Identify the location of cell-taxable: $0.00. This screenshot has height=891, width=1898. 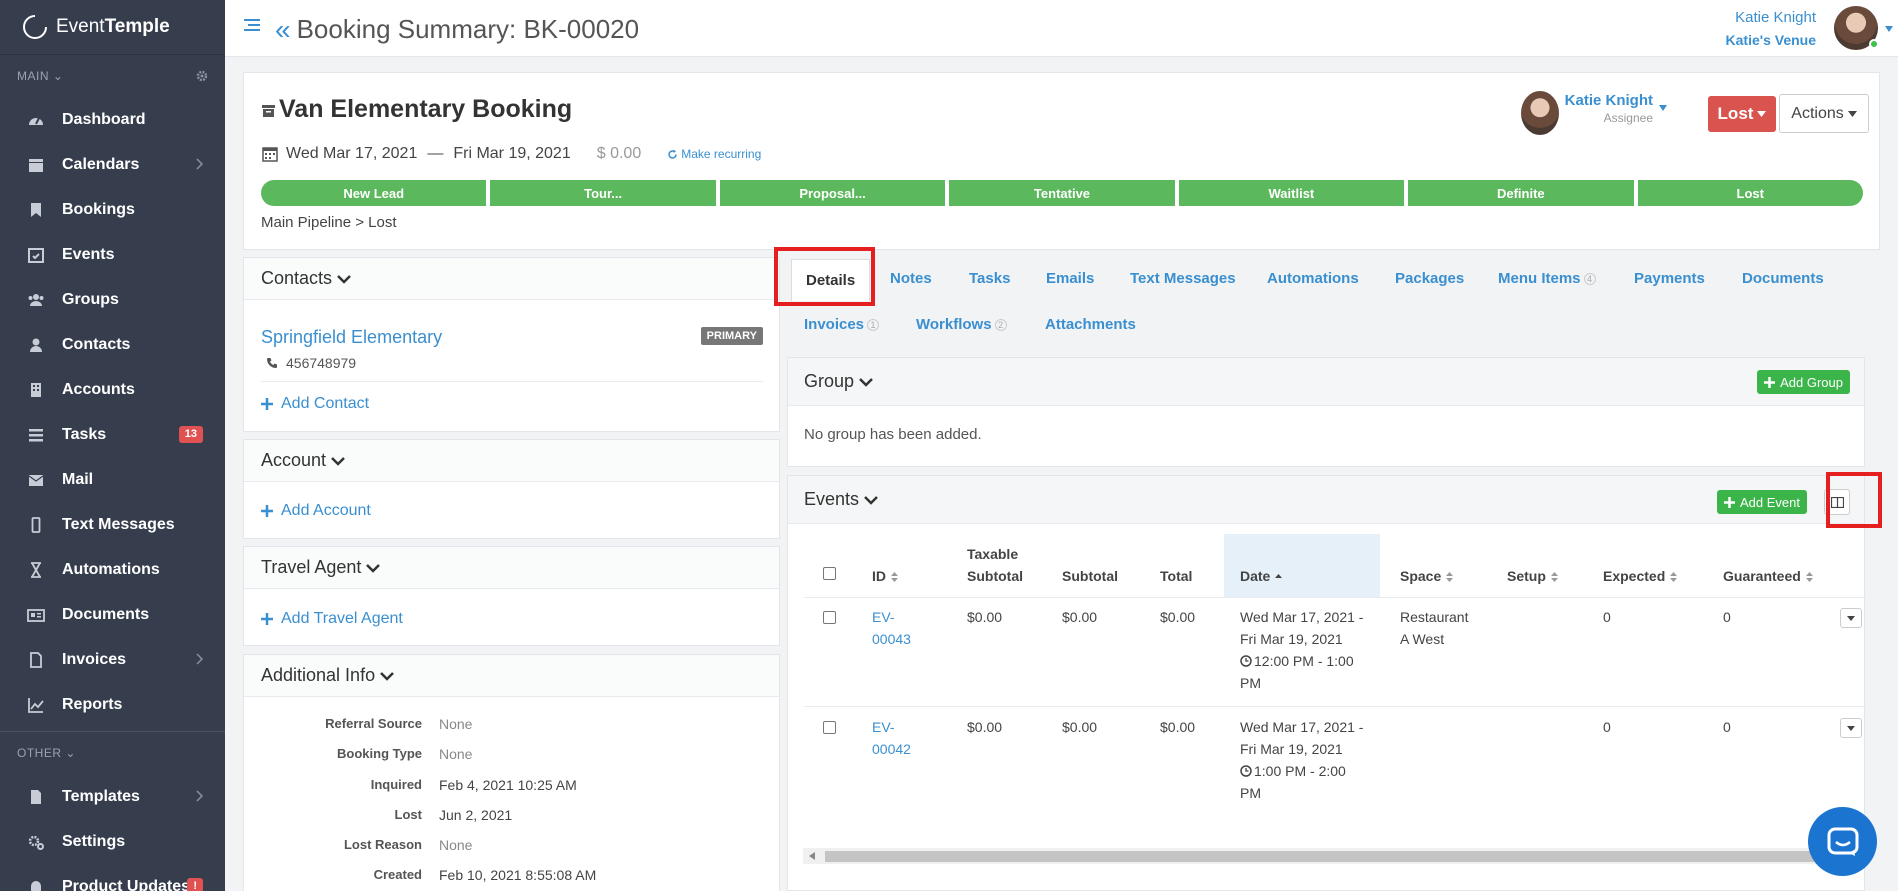
(985, 727).